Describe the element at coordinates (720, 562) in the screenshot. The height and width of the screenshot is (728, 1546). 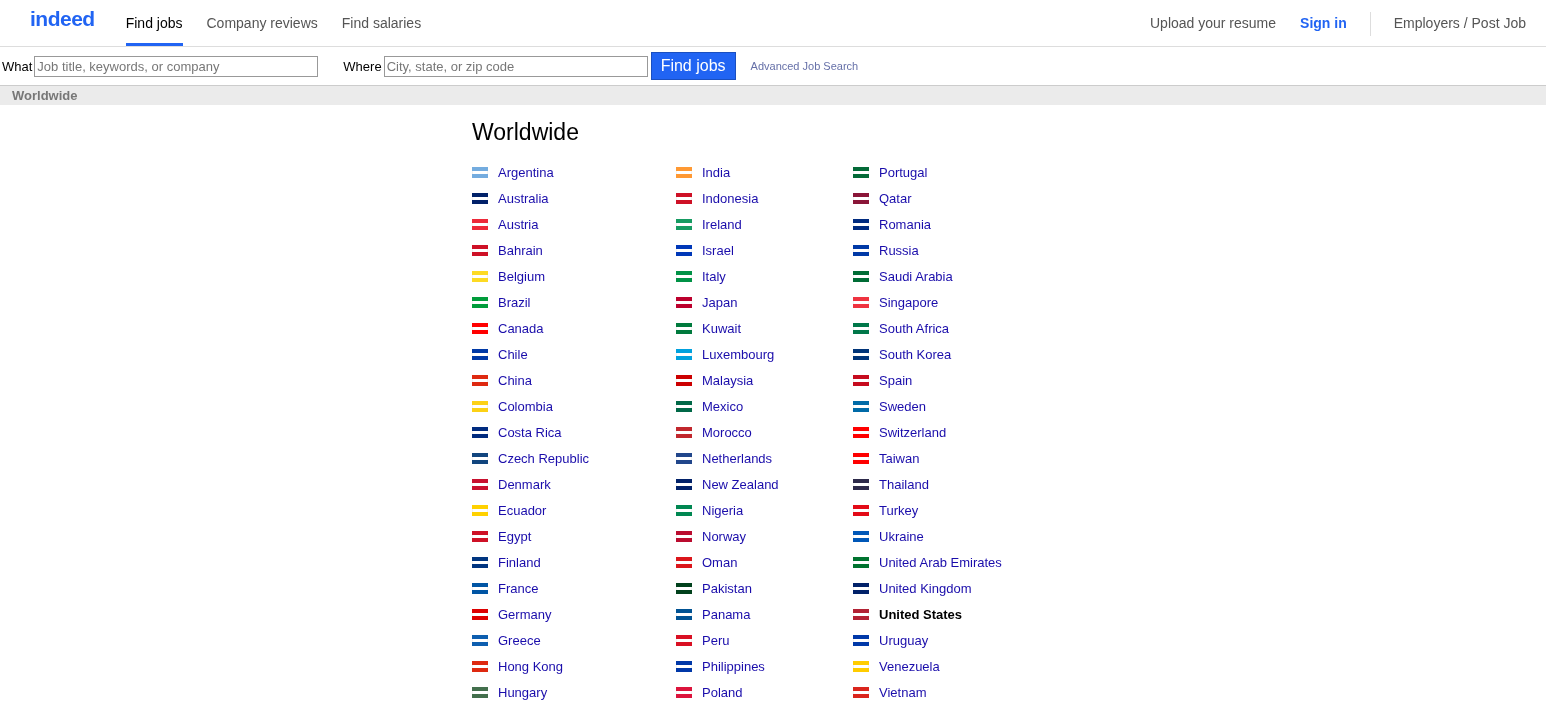
I see `country-link: Oman` at that location.